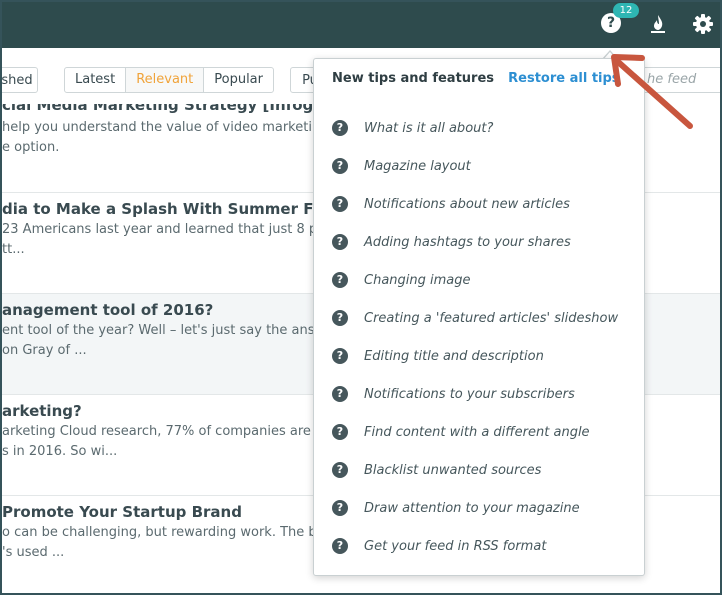 This screenshot has width=722, height=595. What do you see at coordinates (238, 80) in the screenshot?
I see `sort-popular-button: Popular` at bounding box center [238, 80].